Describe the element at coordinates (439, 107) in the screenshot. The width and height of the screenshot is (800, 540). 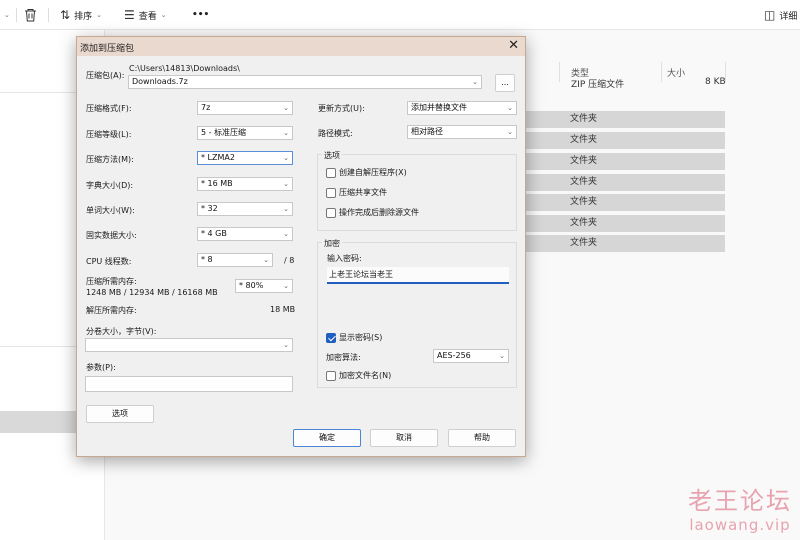
I see `update-value: 添加并替换文件` at that location.